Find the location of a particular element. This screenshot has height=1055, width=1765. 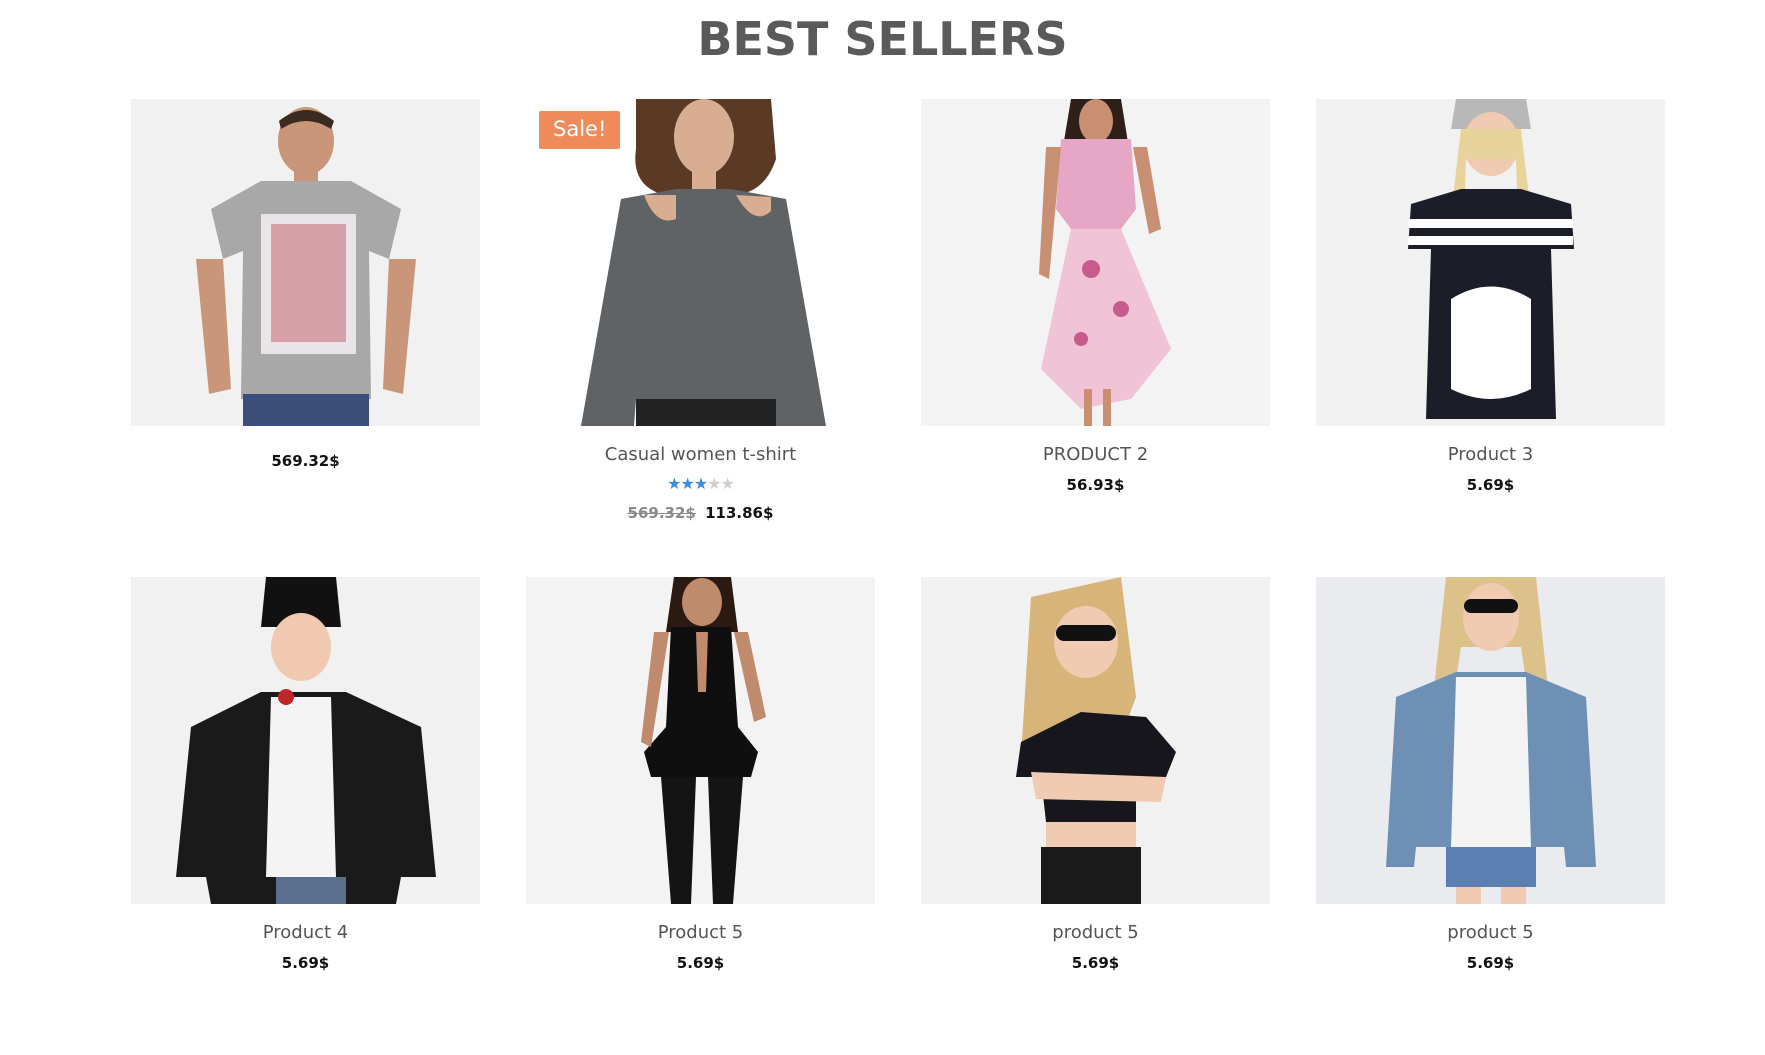

woman-denim-jacket-image is located at coordinates (1490, 740).